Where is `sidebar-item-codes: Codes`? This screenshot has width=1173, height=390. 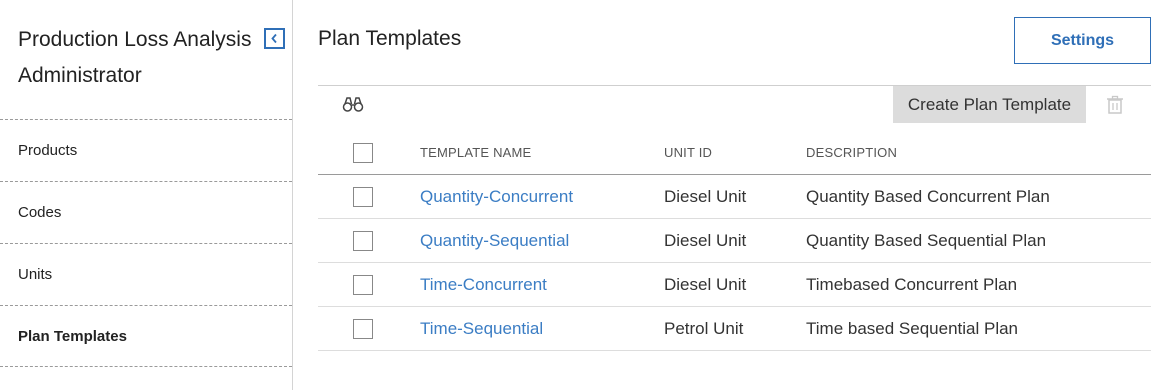
sidebar-item-codes: Codes is located at coordinates (146, 212).